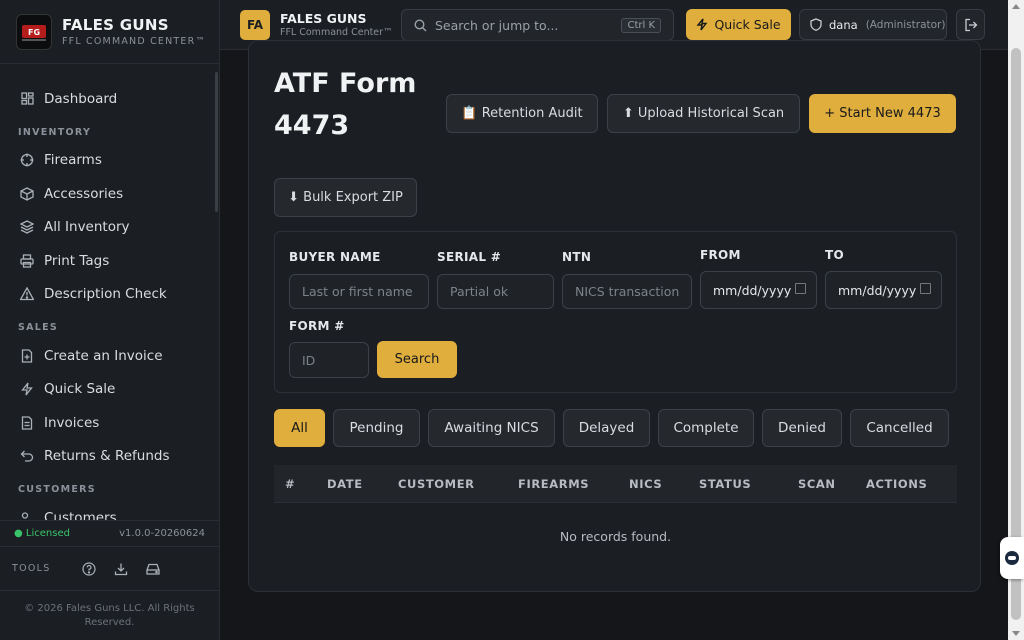 The width and height of the screenshot is (1024, 640). I want to click on floating-chat-tab, so click(1012, 558).